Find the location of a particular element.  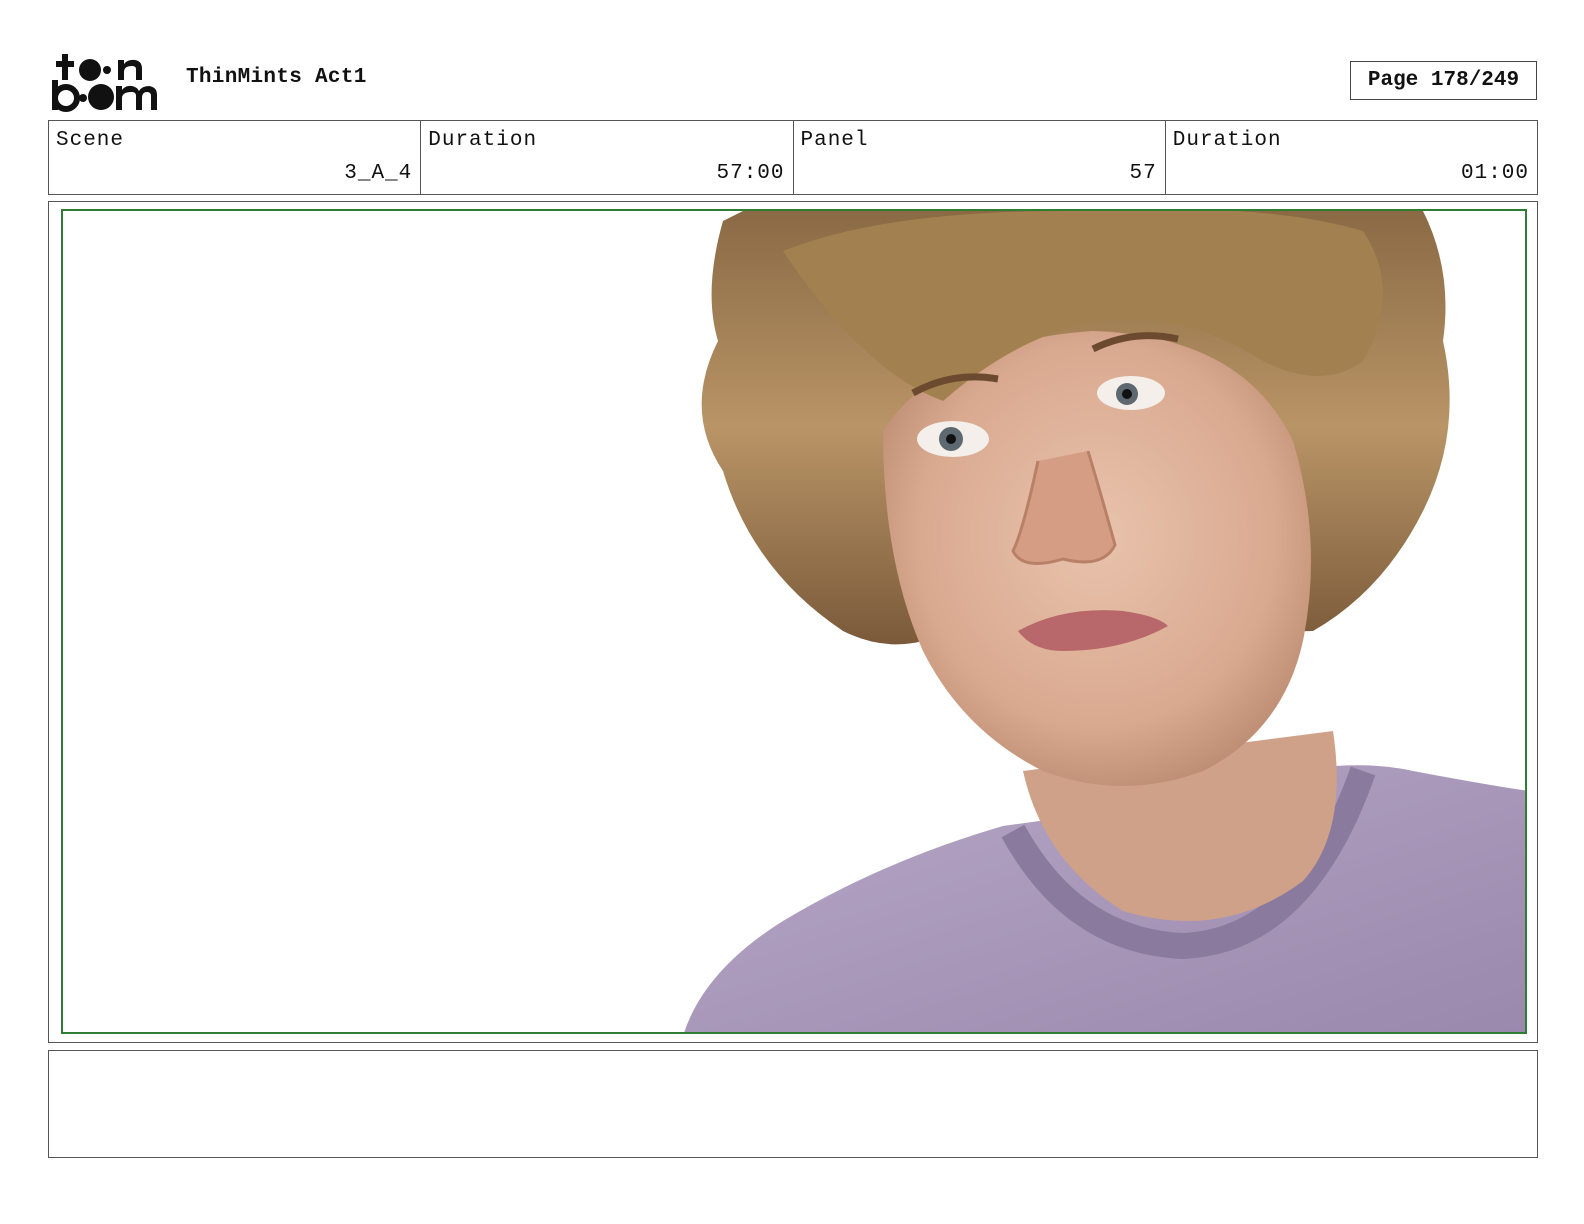

panel-duration-cell: Duration 01:00 is located at coordinates (1351, 157).